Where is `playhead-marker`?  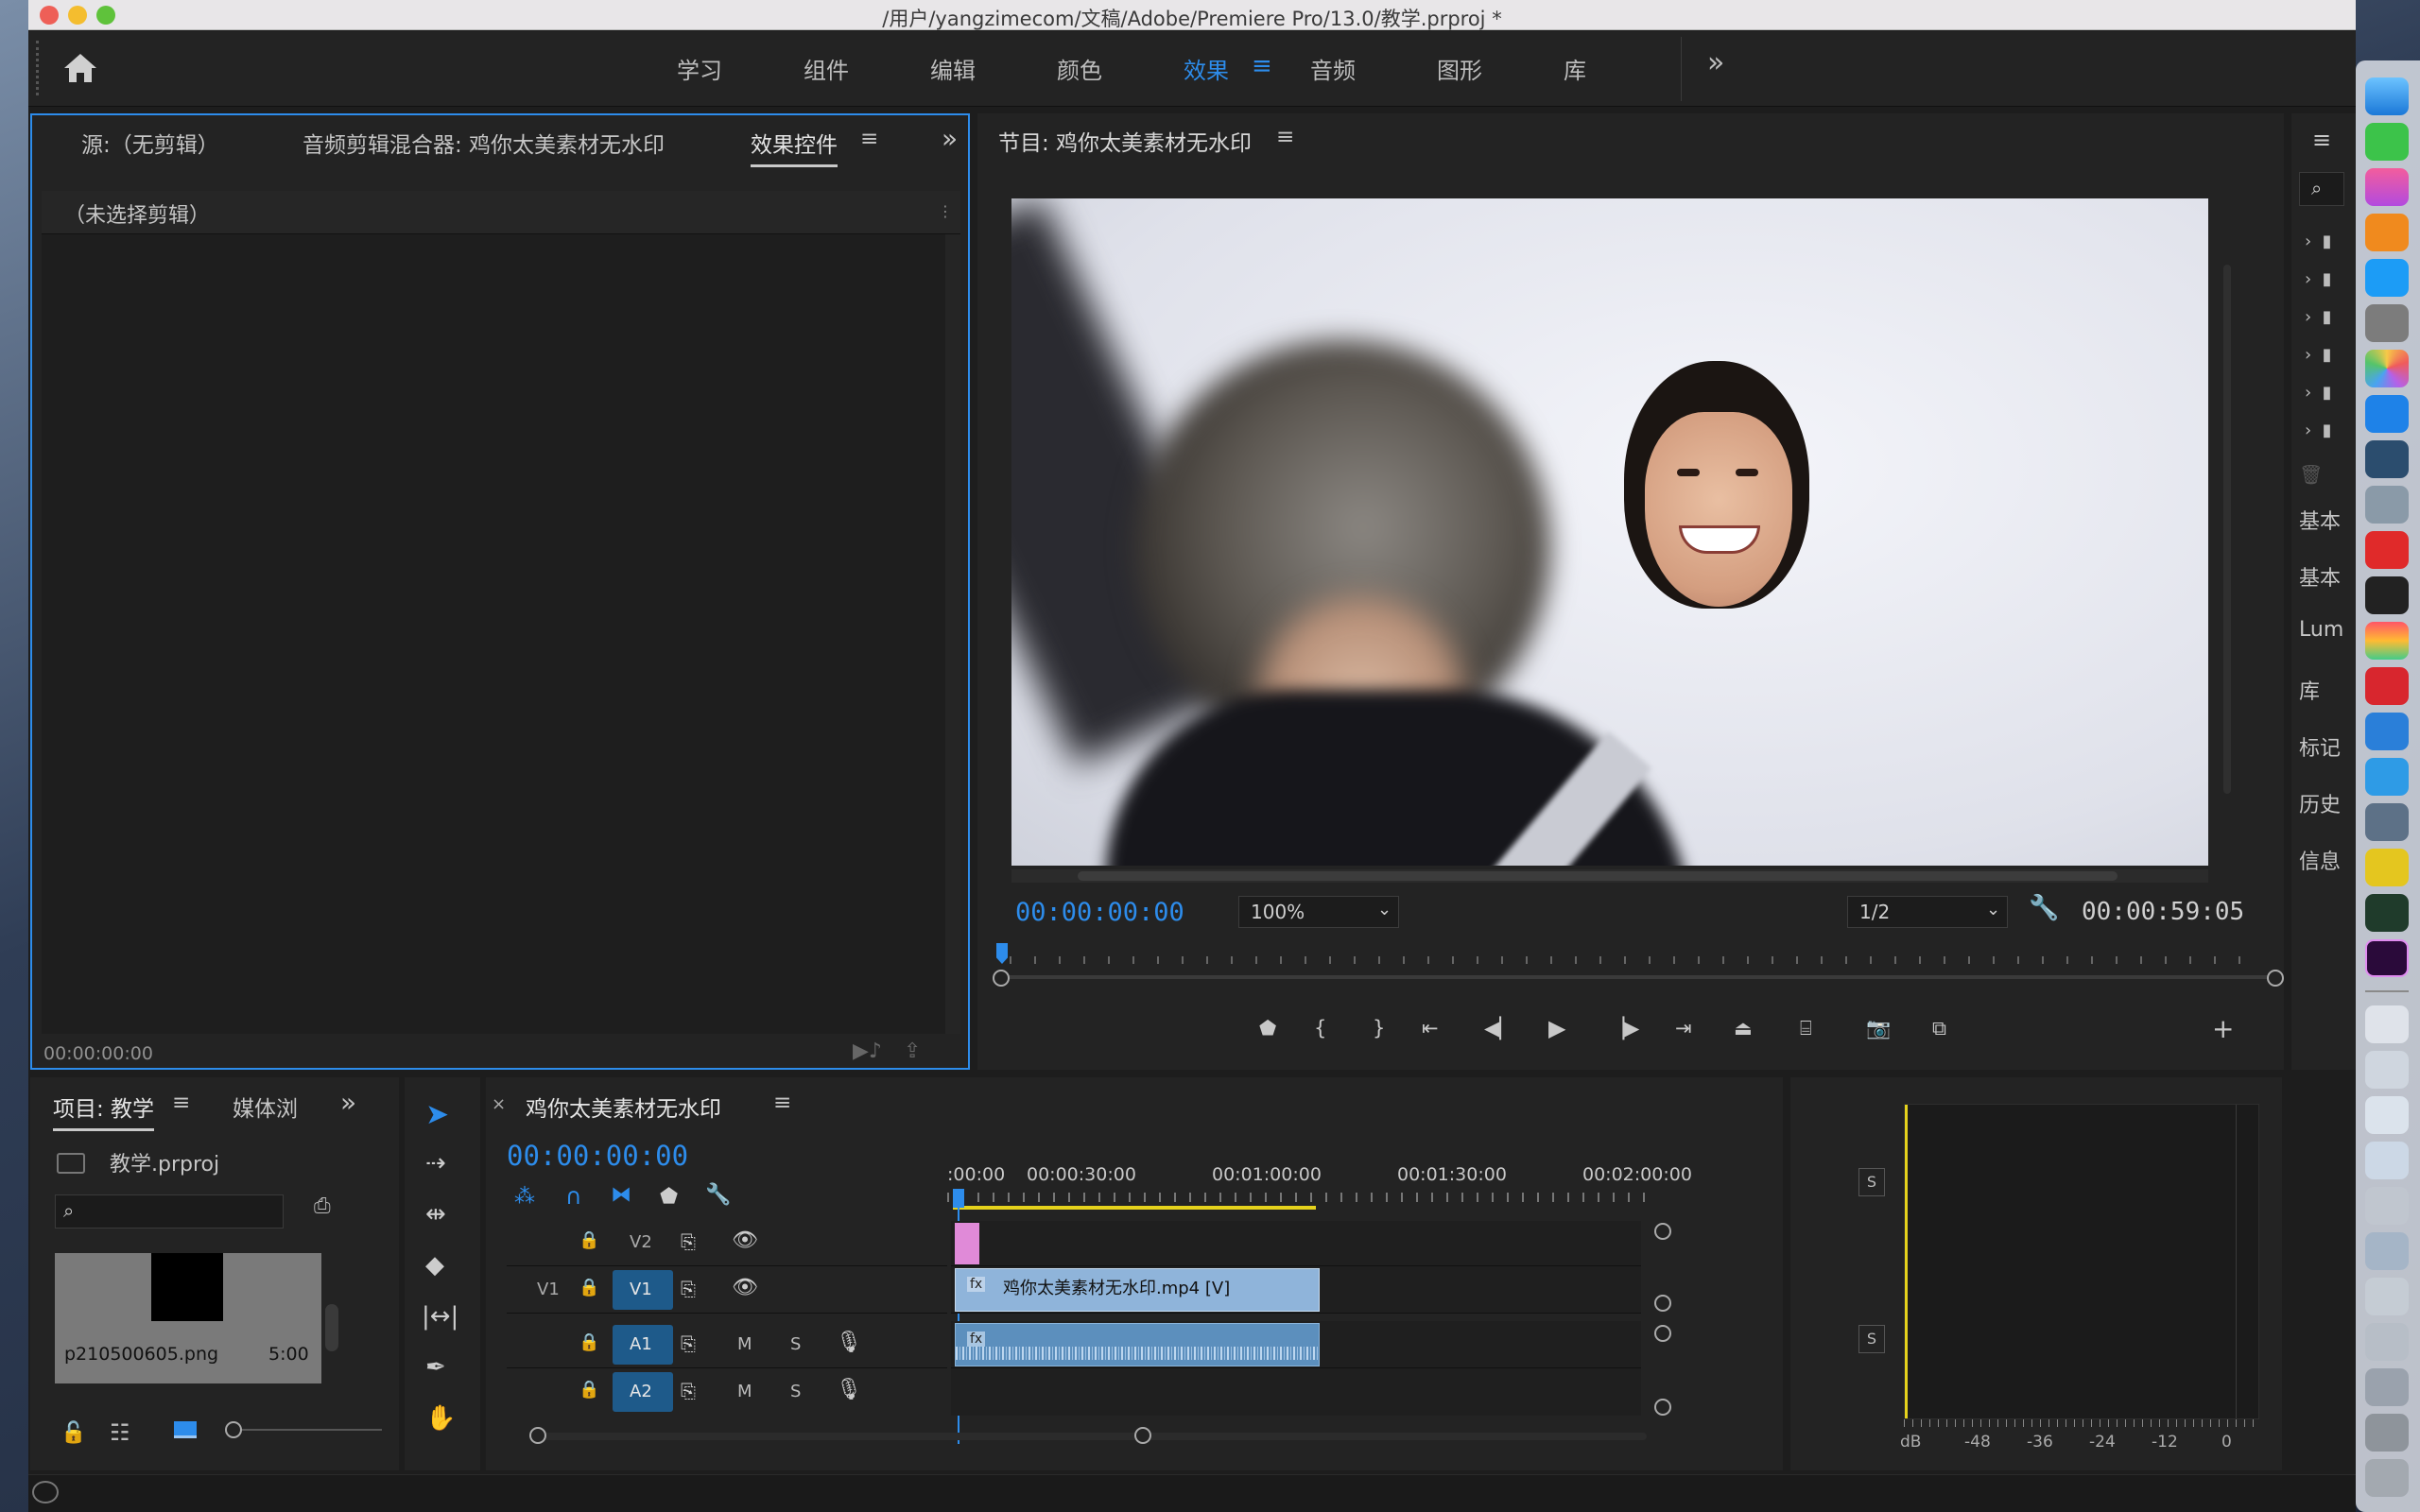 playhead-marker is located at coordinates (959, 1198).